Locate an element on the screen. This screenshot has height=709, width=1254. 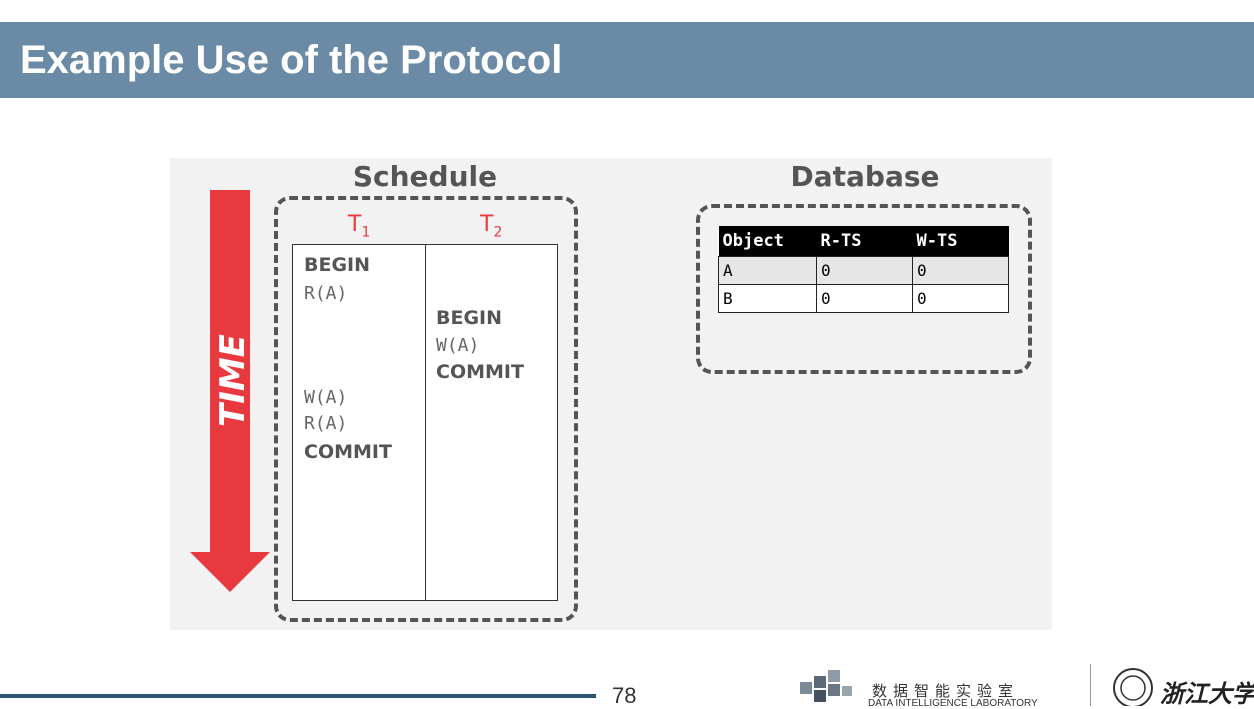
title-bar: Example Use of the Protocol is located at coordinates (627, 60).